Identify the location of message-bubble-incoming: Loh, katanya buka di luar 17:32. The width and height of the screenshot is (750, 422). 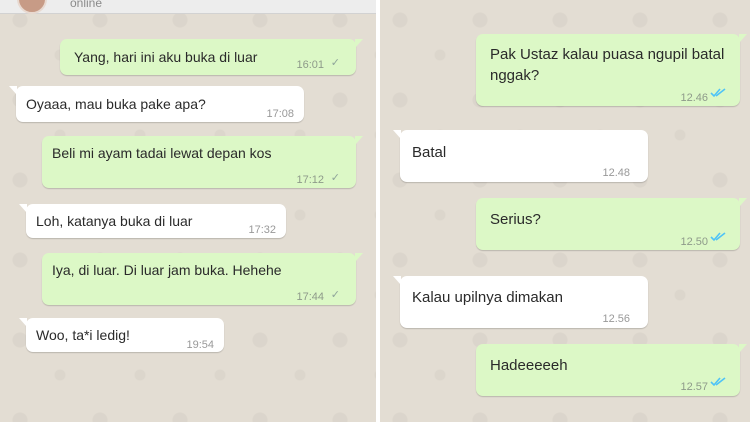
(152, 221).